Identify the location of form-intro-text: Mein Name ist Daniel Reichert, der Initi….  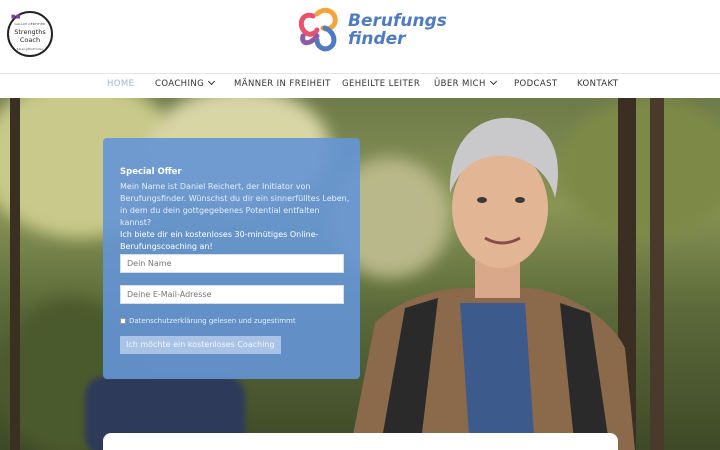
(235, 204).